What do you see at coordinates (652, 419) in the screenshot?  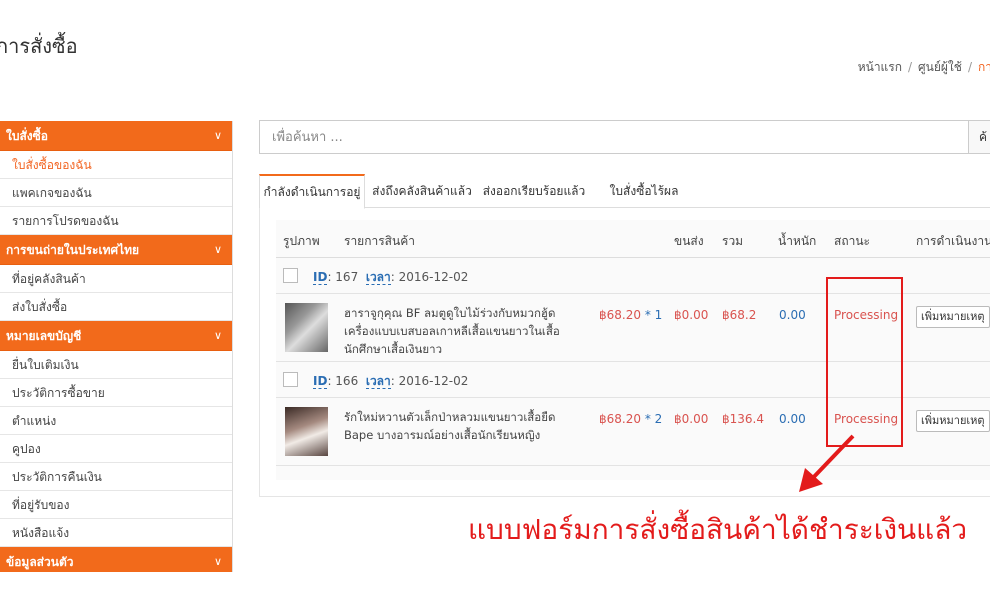 I see `quantity: * 2` at bounding box center [652, 419].